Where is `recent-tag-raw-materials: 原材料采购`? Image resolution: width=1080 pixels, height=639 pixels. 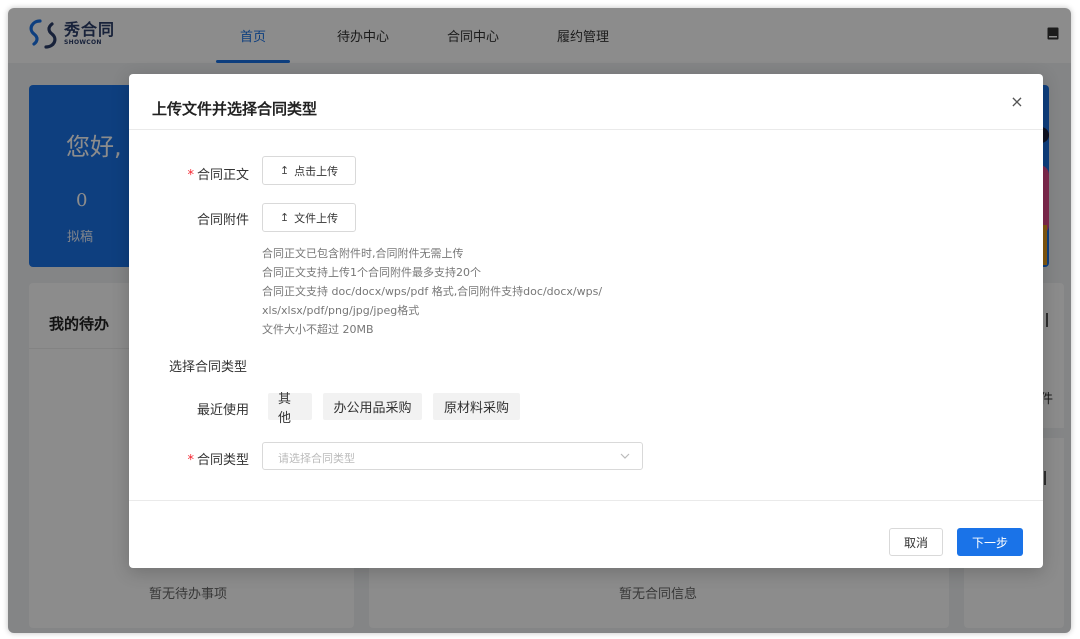 recent-tag-raw-materials: 原材料采购 is located at coordinates (476, 406).